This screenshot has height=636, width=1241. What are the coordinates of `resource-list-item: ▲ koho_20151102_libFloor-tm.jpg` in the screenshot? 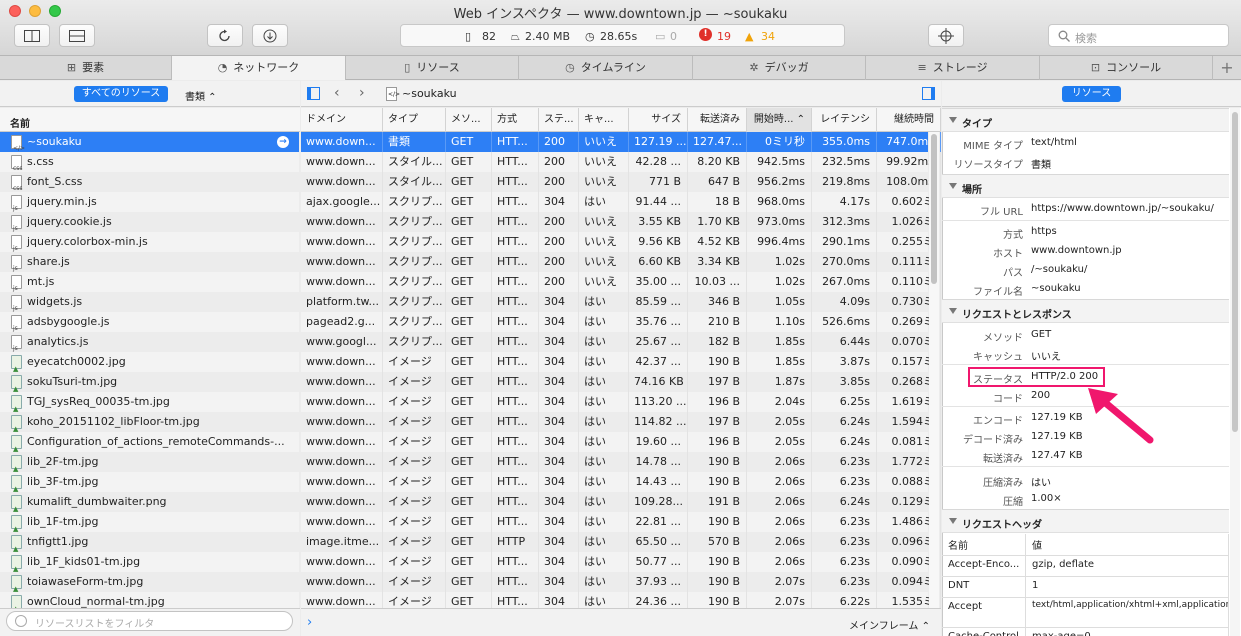 It's located at (149, 422).